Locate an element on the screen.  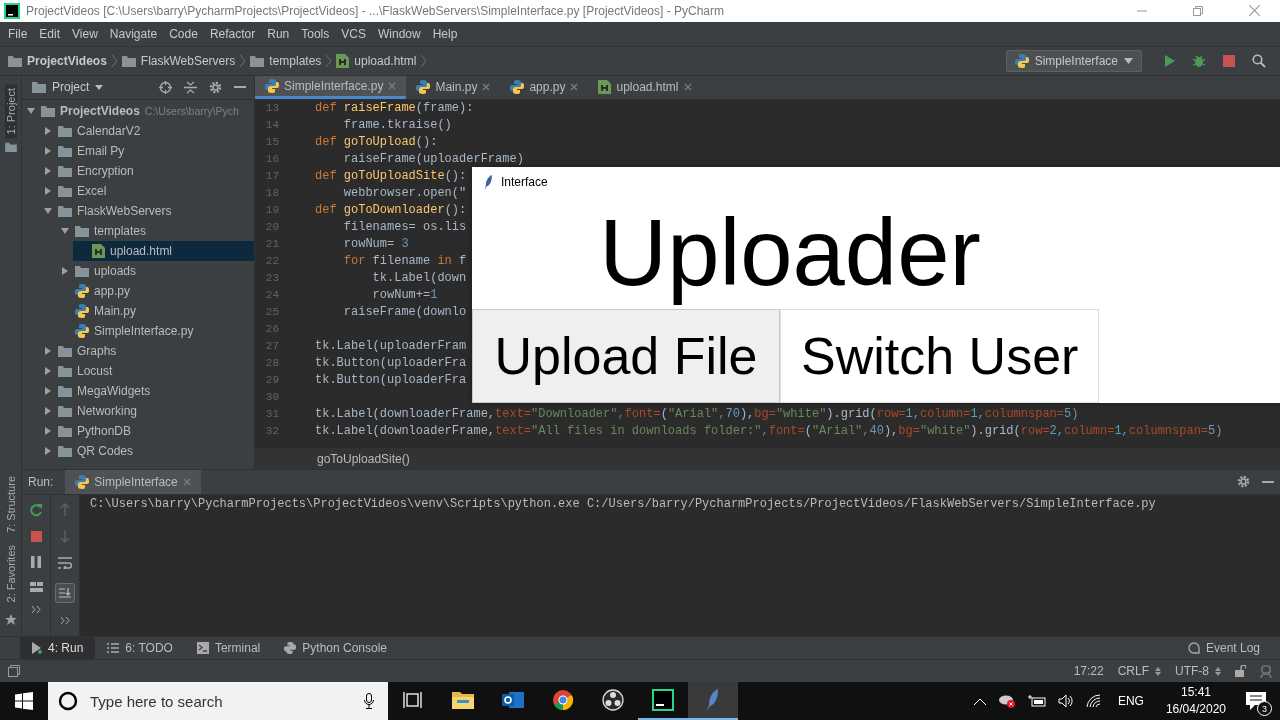
inspector-icon is located at coordinates (1266, 671).